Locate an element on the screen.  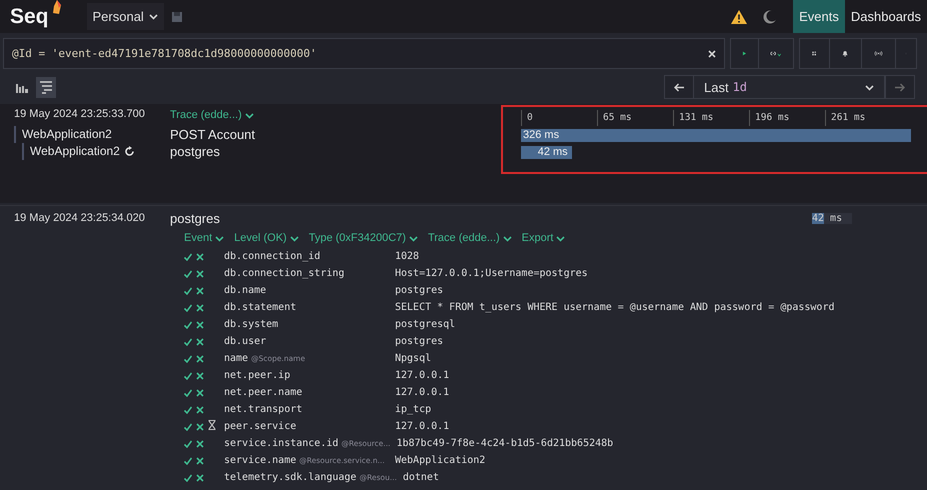
timeline-tick: 196 ms is located at coordinates (787, 118).